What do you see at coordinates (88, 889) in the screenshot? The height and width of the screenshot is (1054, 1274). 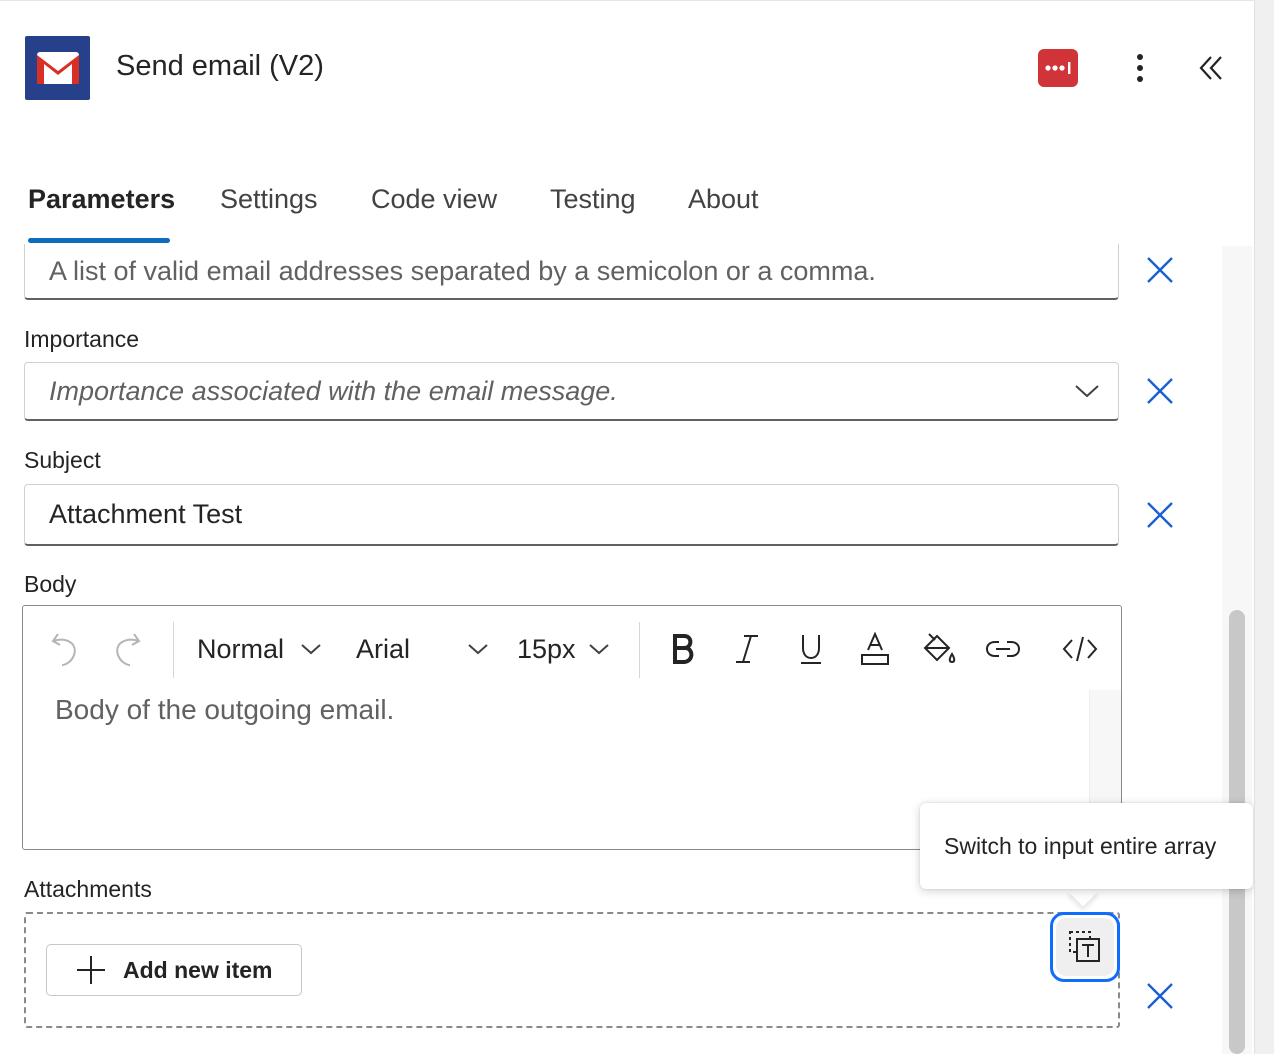 I see `attachments-label: Attachments` at bounding box center [88, 889].